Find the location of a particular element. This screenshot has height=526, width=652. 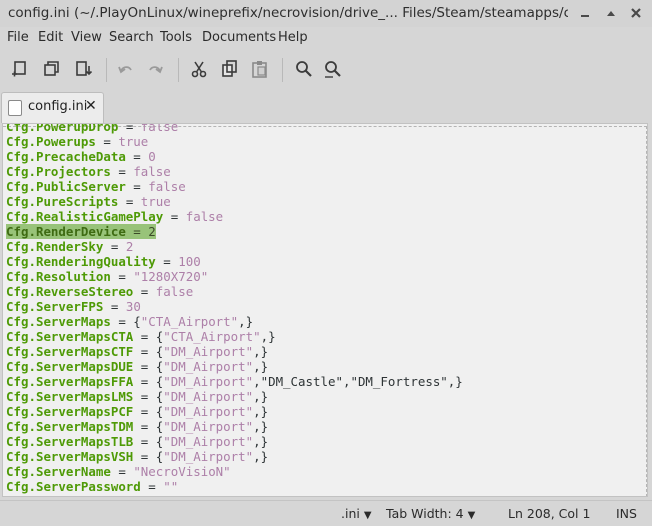

cursor-position: Ln 208, Col 1 is located at coordinates (549, 513).